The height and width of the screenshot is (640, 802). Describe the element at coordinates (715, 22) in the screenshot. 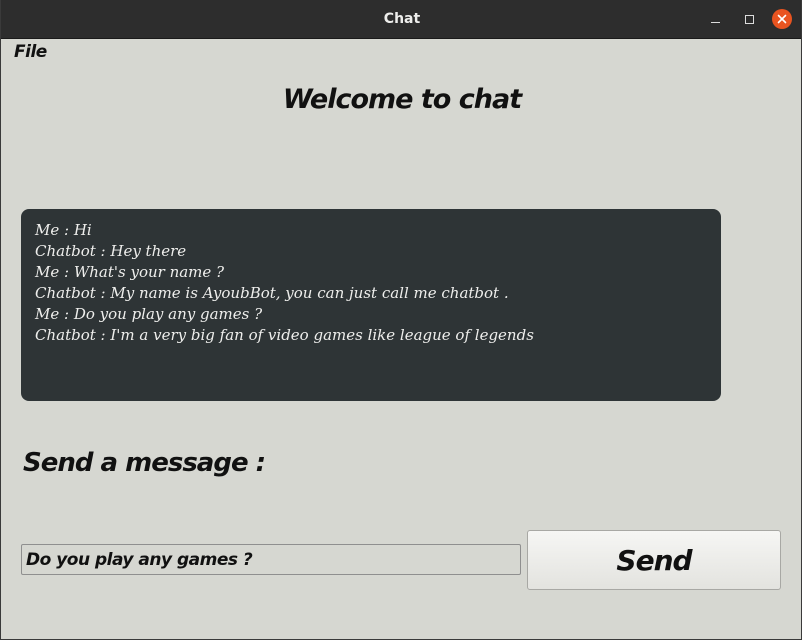

I see `minimize-icon` at that location.